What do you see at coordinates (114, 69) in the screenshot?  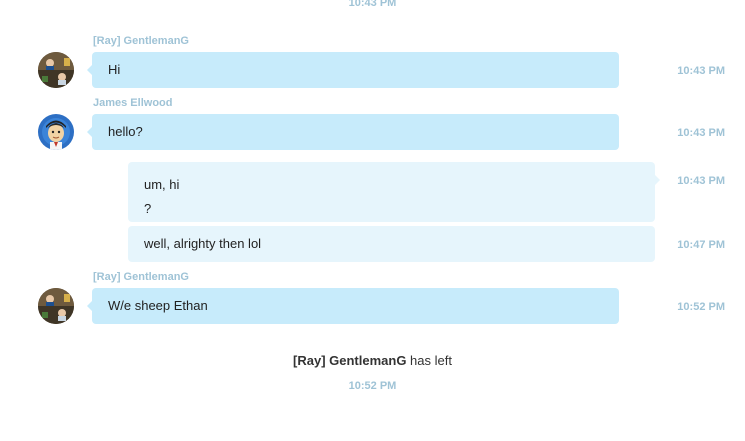 I see `message-text: Hi` at bounding box center [114, 69].